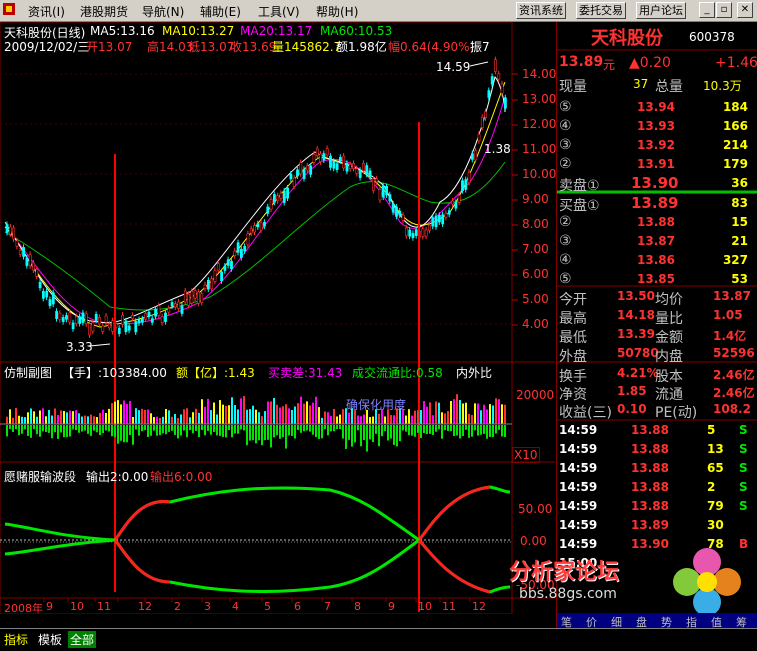 The width and height of the screenshot is (757, 651). I want to click on order-level: ④, so click(565, 260).